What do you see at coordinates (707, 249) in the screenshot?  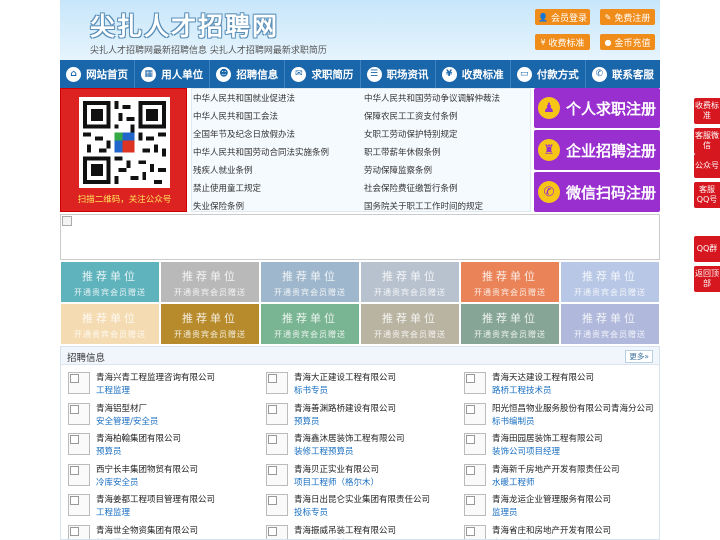 I see `side-qq-group-button: QQ群` at bounding box center [707, 249].